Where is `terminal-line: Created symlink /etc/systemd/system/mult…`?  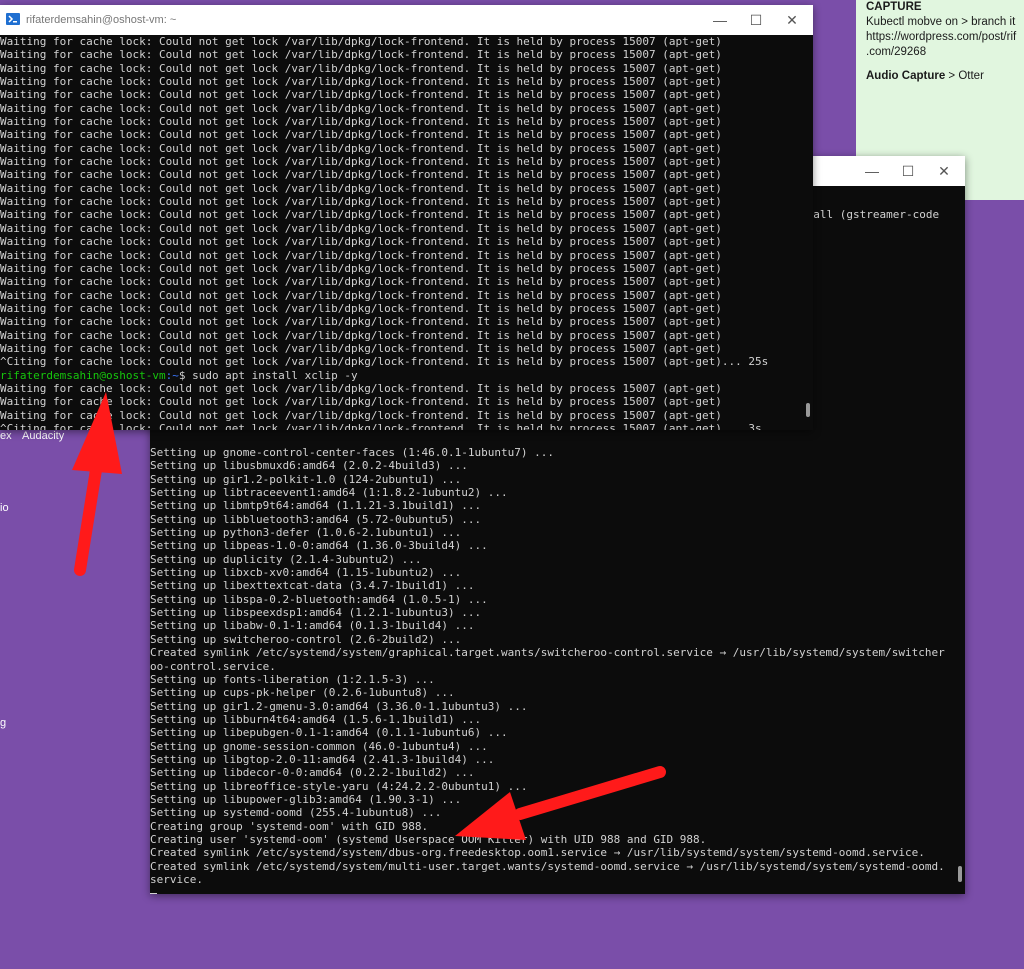 terminal-line: Created symlink /etc/systemd/system/mult… is located at coordinates (547, 866).